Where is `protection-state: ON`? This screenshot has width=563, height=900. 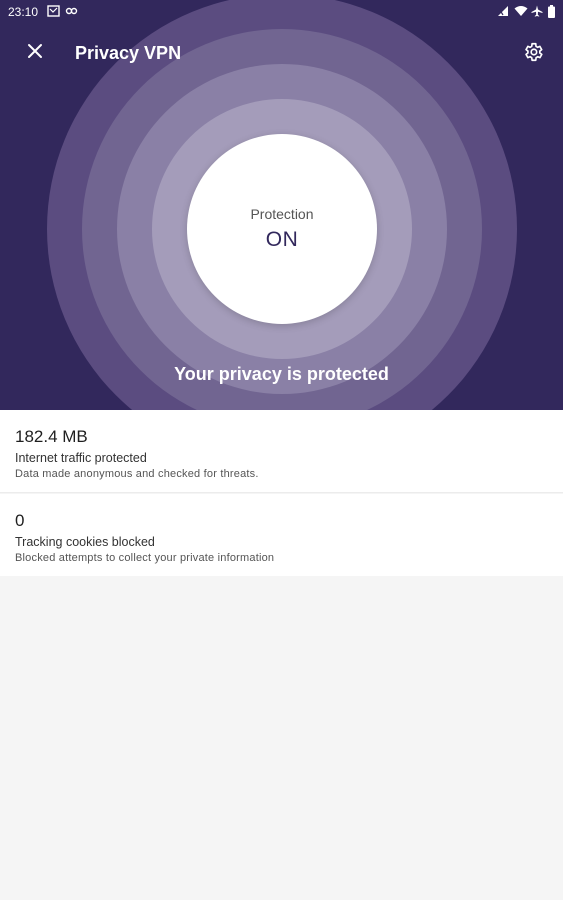
protection-state: ON is located at coordinates (282, 239).